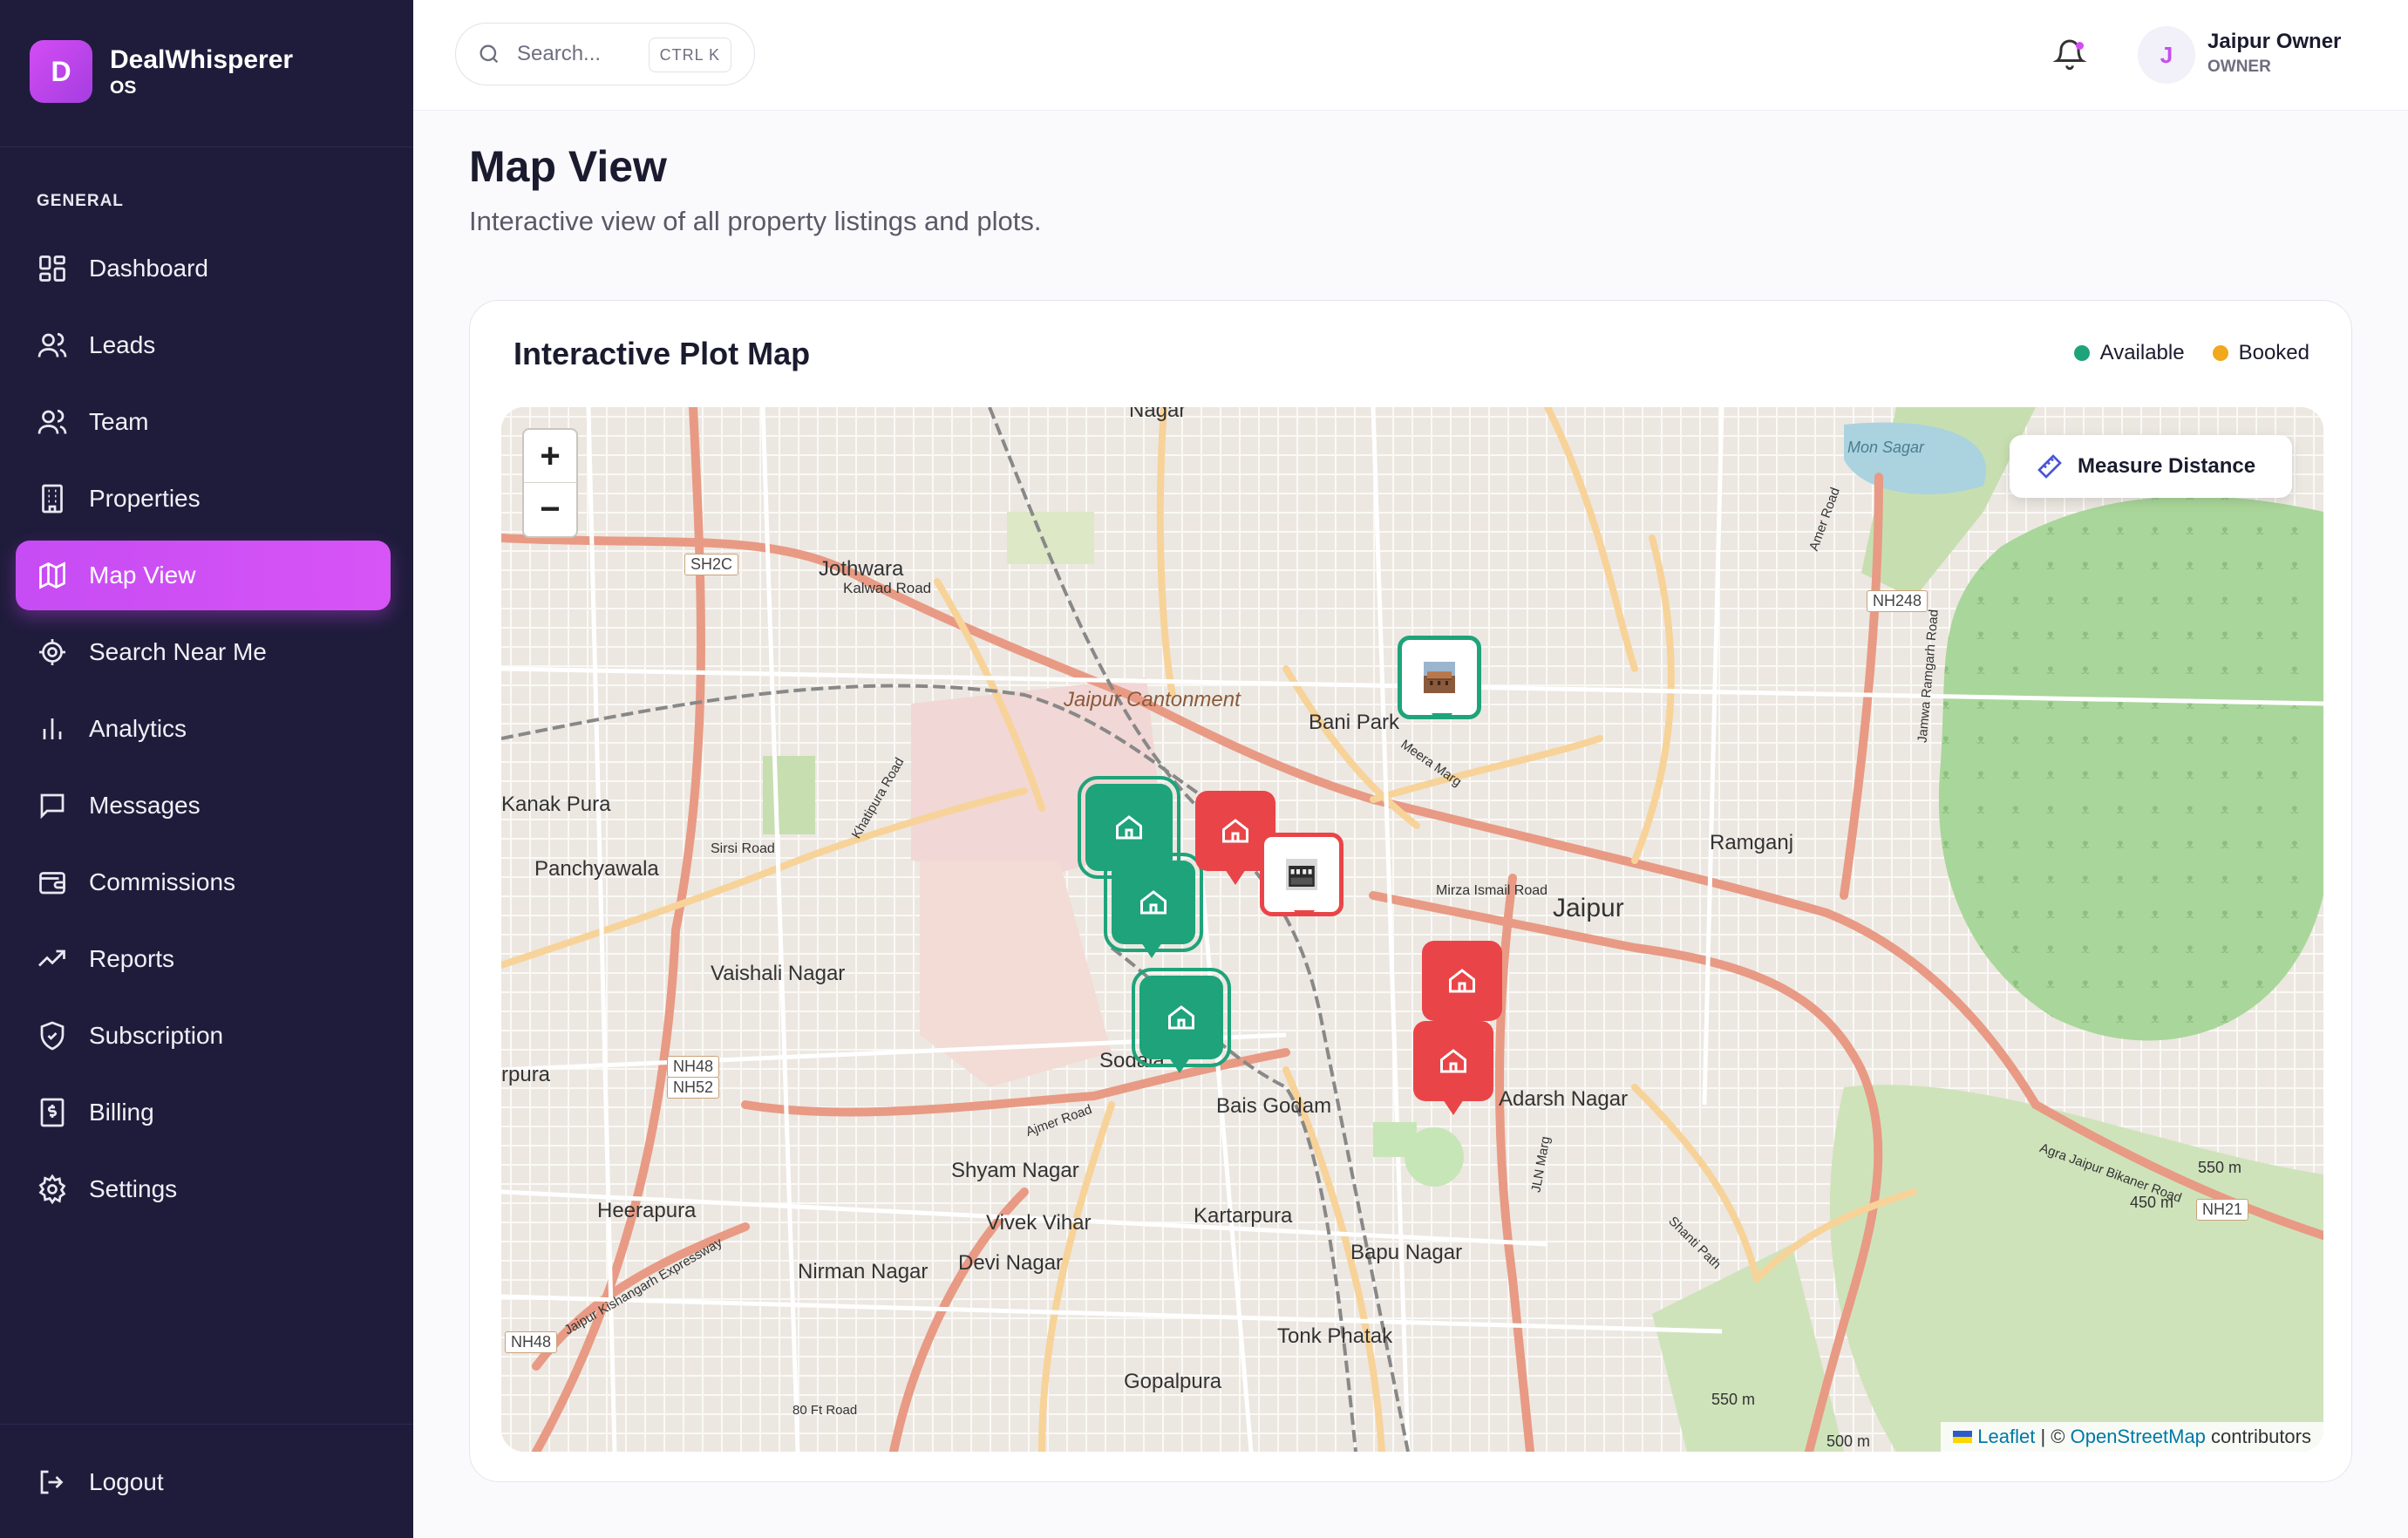 This screenshot has width=2408, height=1538. Describe the element at coordinates (53, 499) in the screenshot. I see `building-icon` at that location.